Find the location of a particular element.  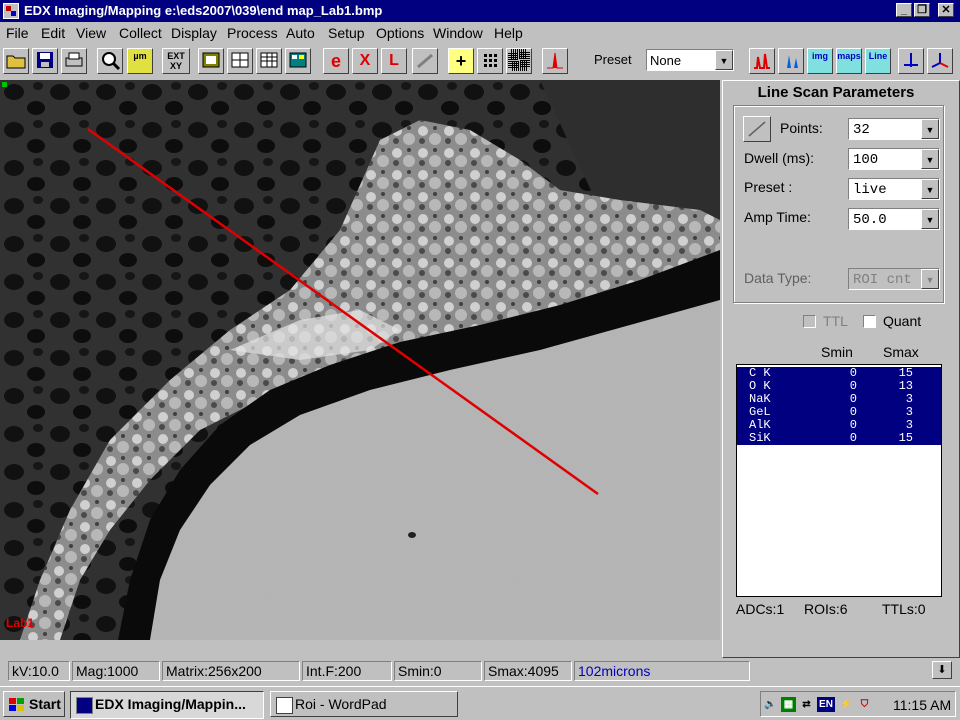

list-item: SiK 0 15 is located at coordinates (839, 438).